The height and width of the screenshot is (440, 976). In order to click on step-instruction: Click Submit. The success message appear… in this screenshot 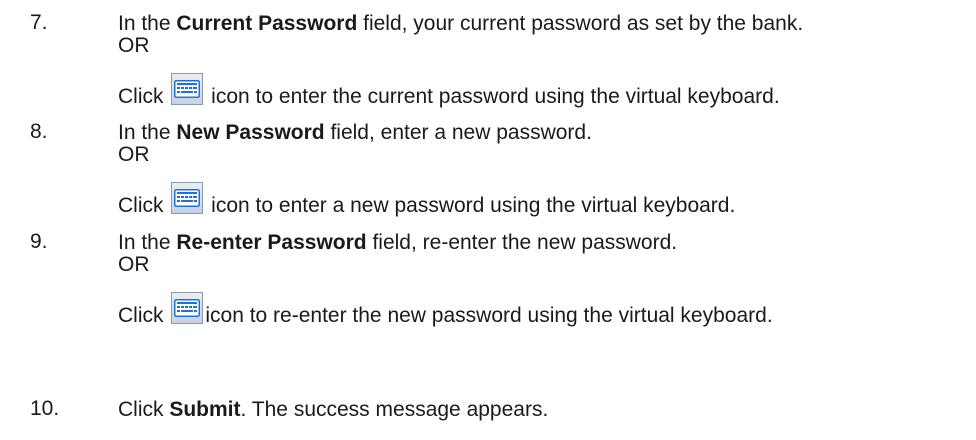, I will do `click(333, 410)`.